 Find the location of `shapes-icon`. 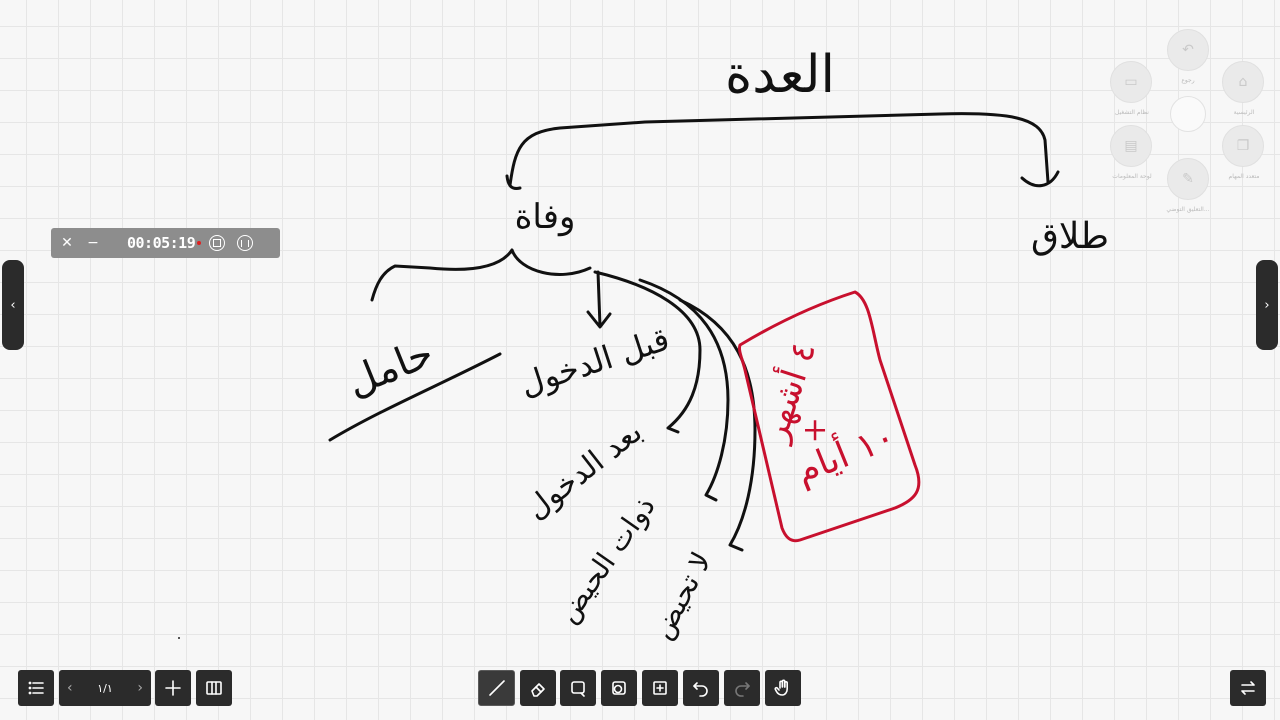

shapes-icon is located at coordinates (619, 688).